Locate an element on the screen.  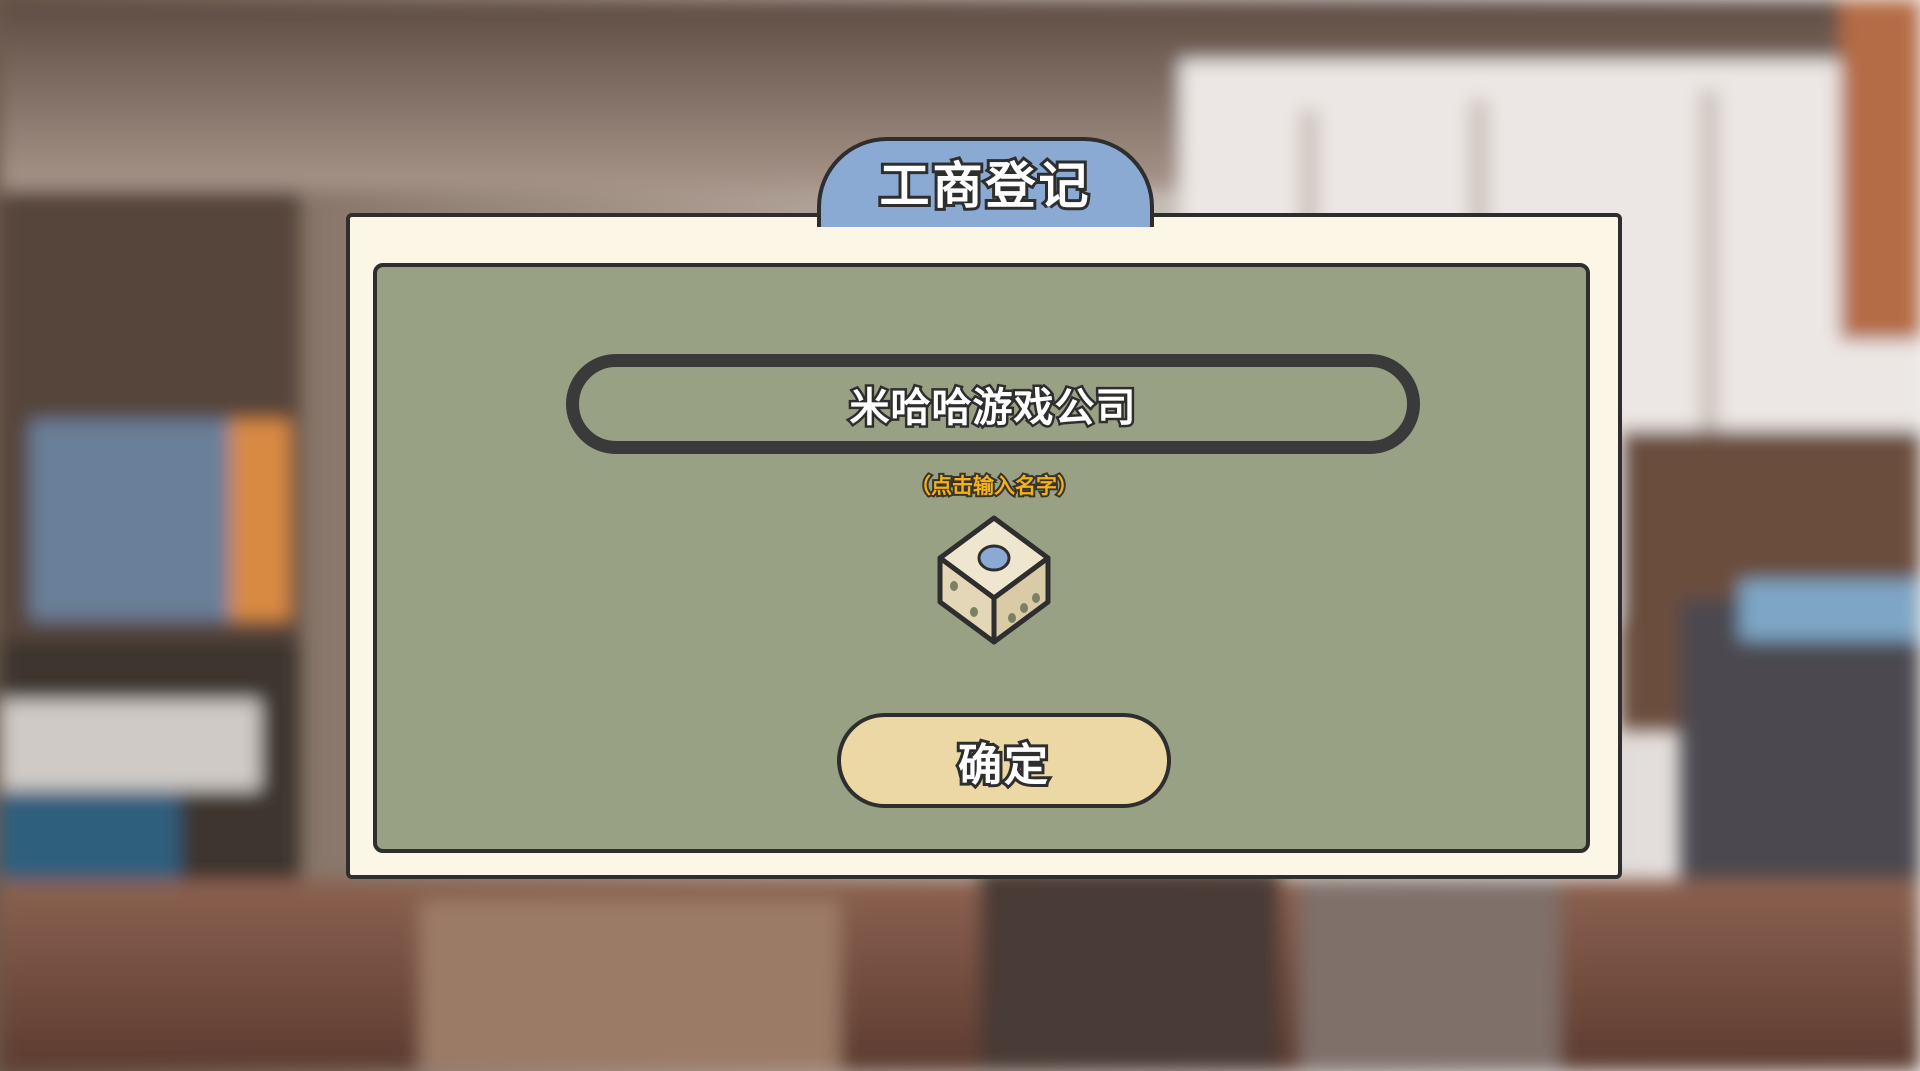
name-input-hint: （点击输入名字） is located at coordinates (994, 486).